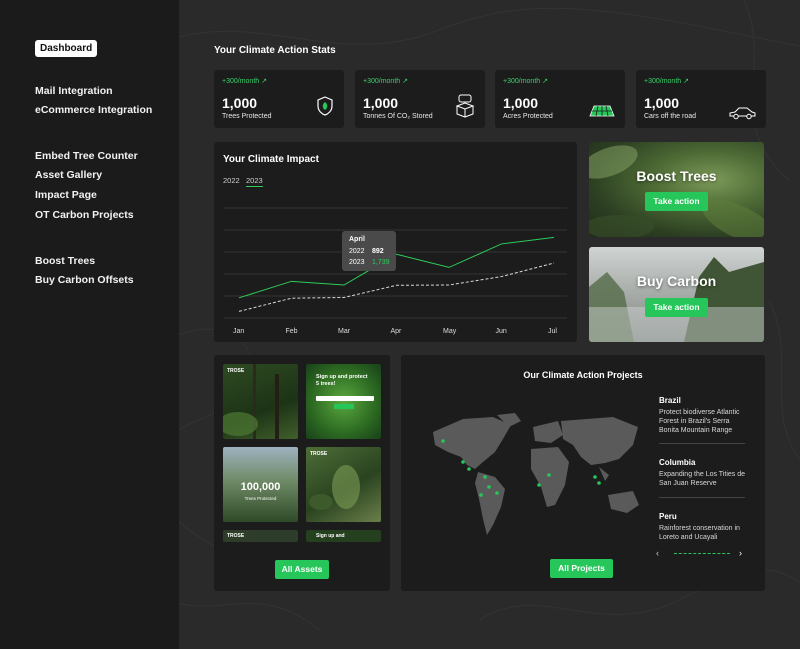 The width and height of the screenshot is (800, 649). Describe the element at coordinates (381, 262) in the screenshot. I see `tooltip-value: 1,739` at that location.